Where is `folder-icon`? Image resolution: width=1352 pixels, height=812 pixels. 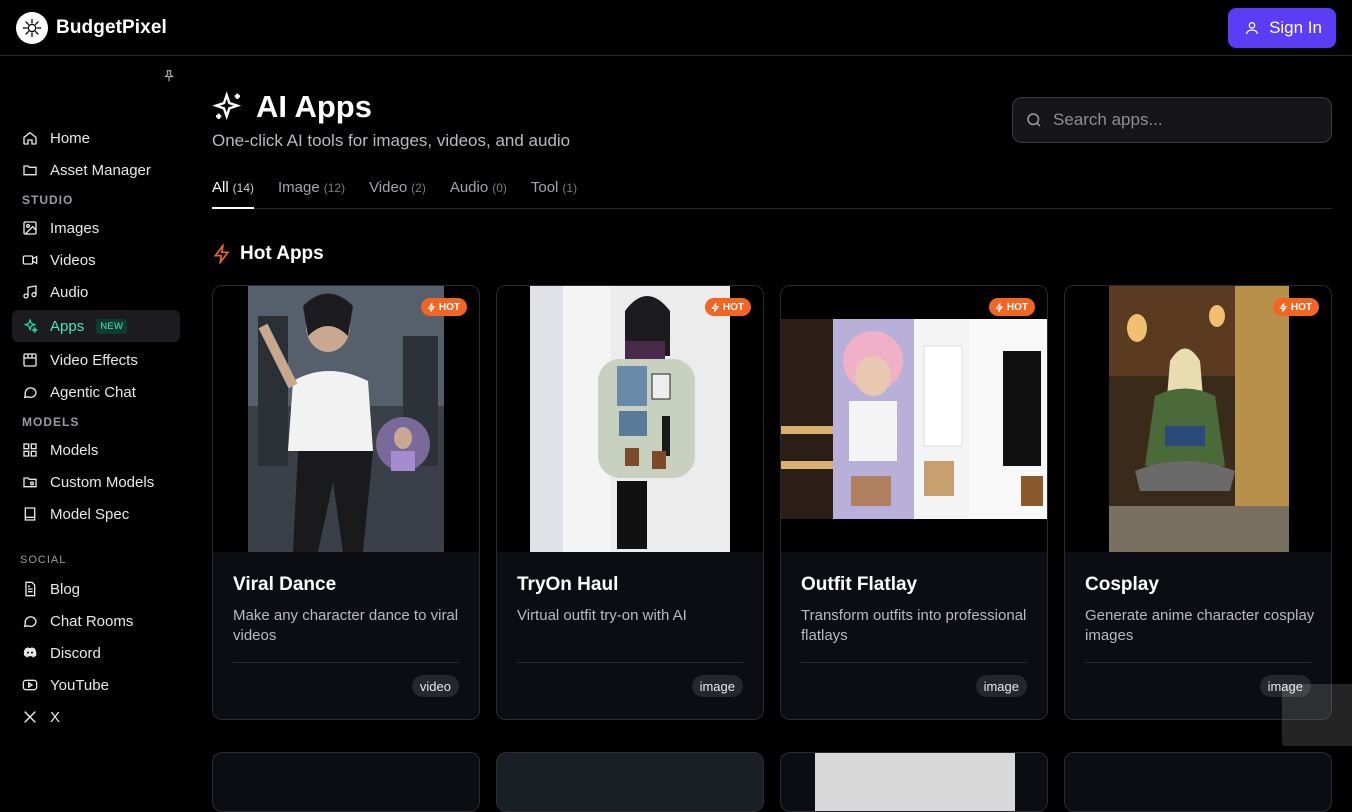
folder-icon is located at coordinates (30, 170).